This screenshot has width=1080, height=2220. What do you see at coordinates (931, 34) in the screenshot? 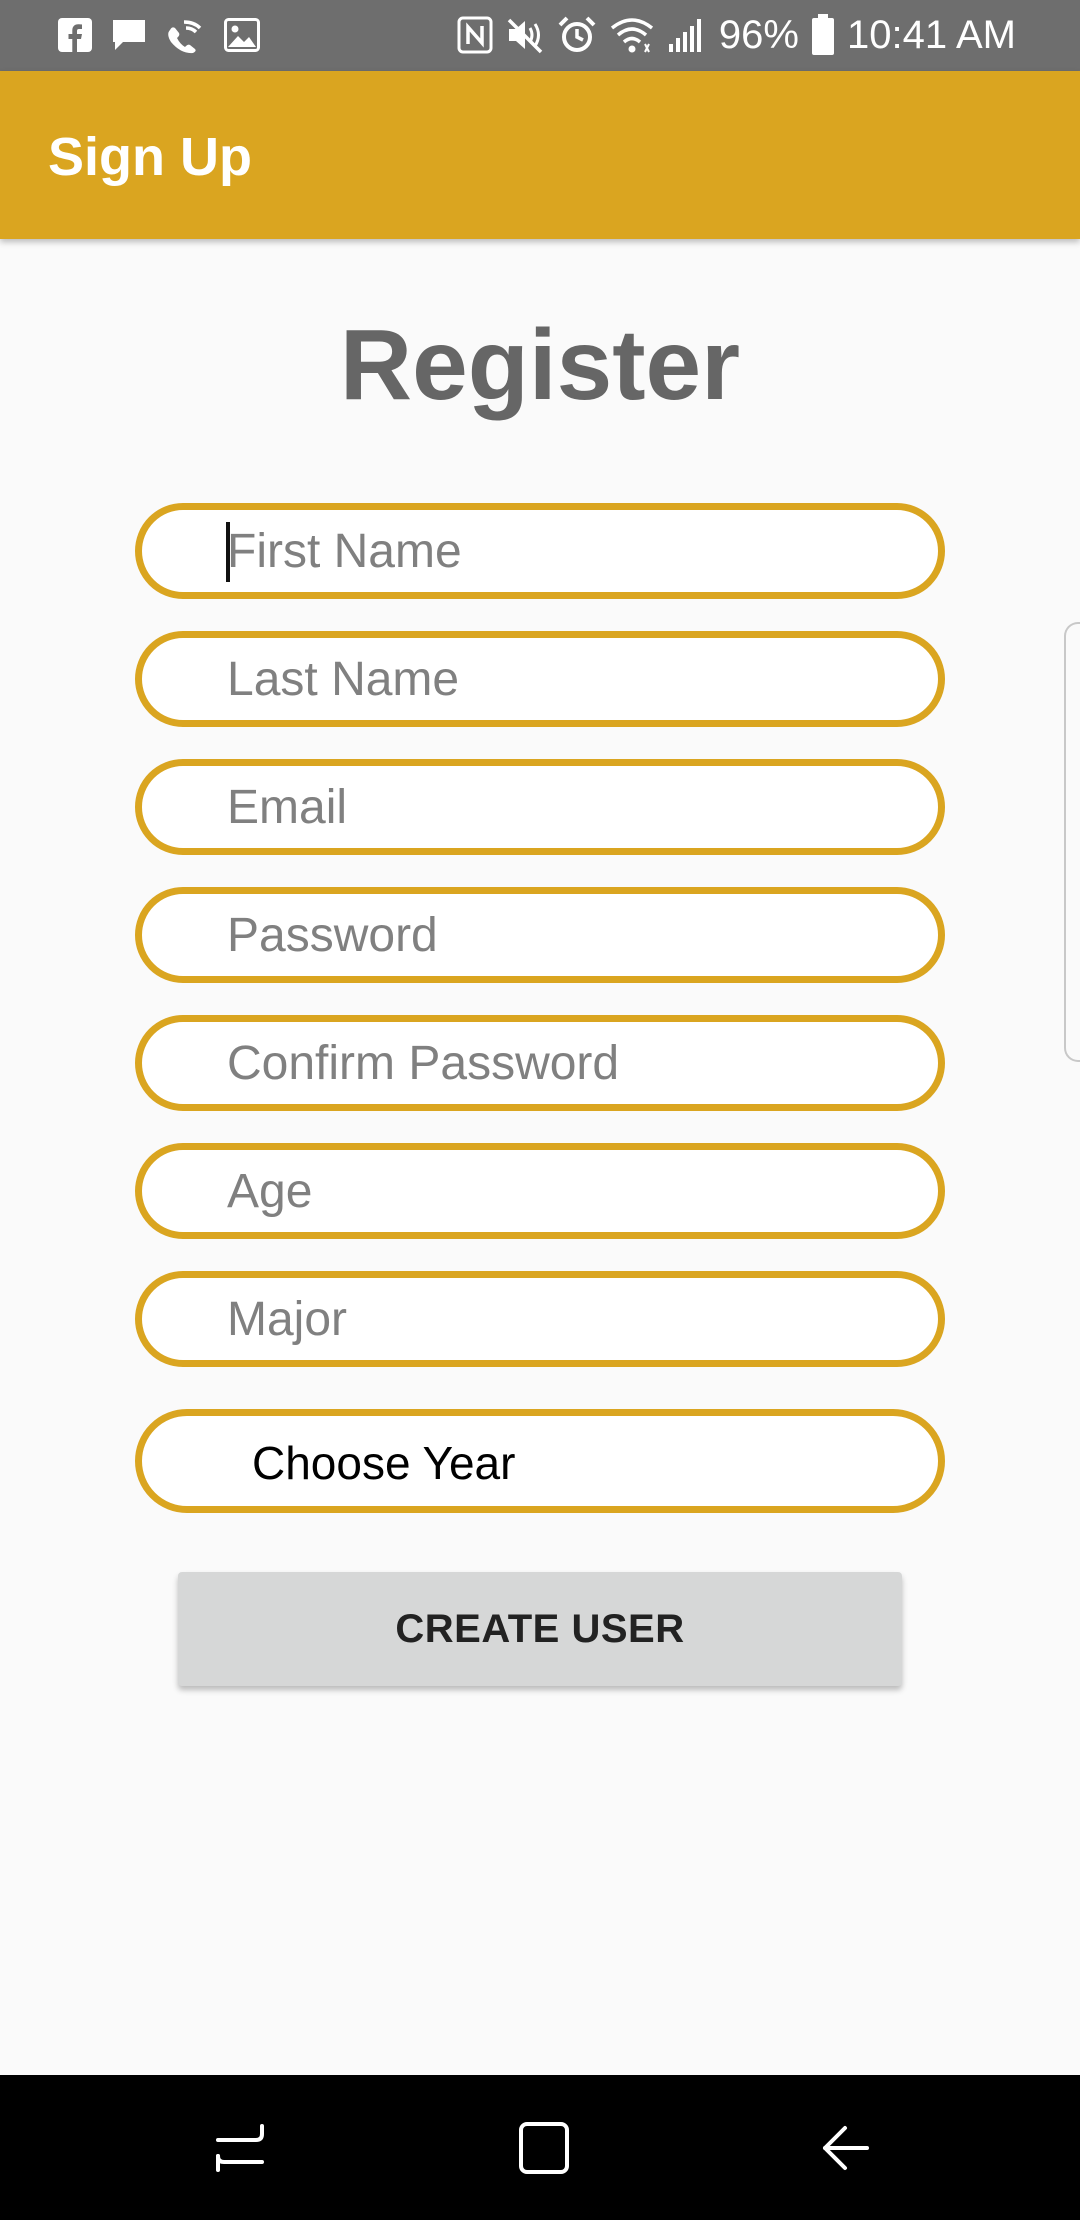
I see `clock: 10:41 AM` at bounding box center [931, 34].